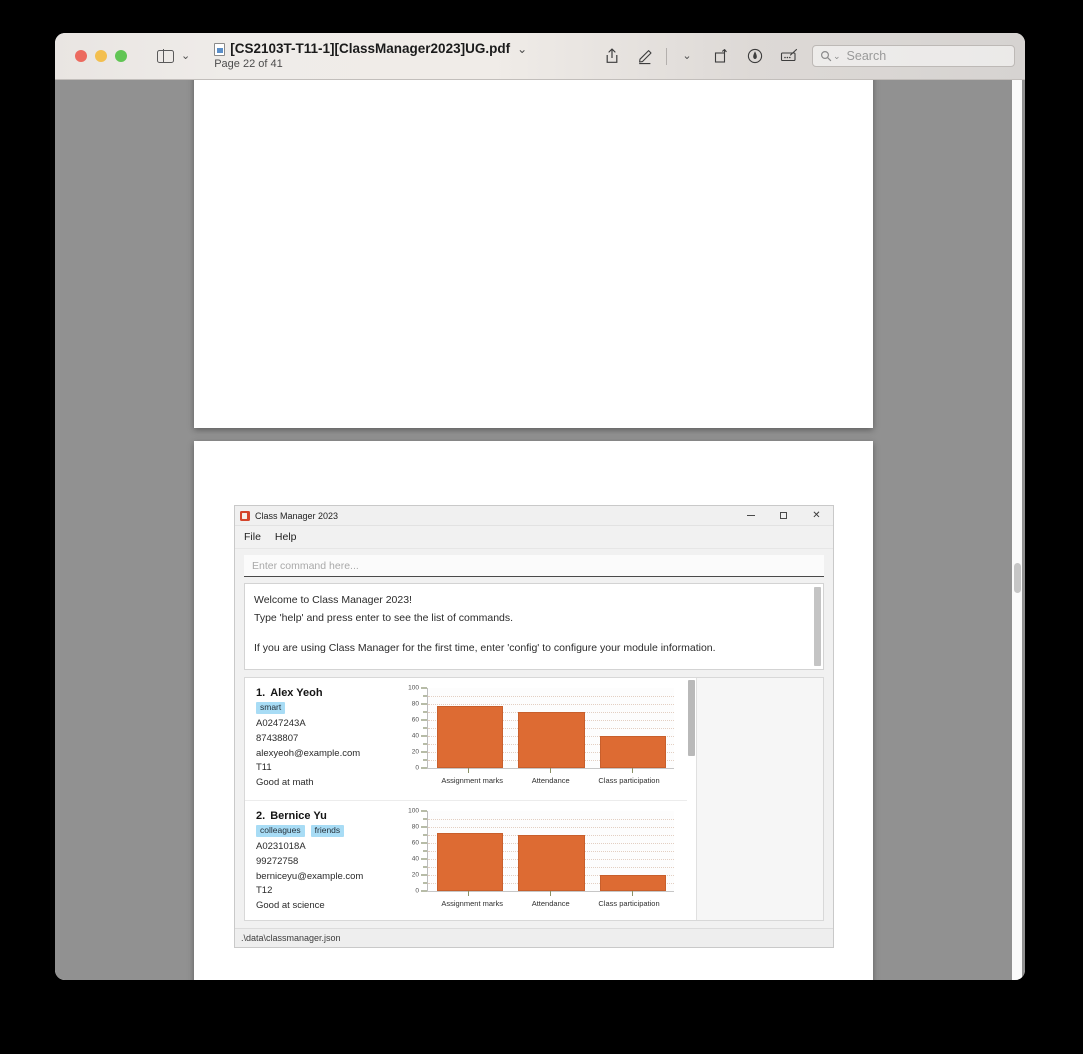 The height and width of the screenshot is (1054, 1083). What do you see at coordinates (534, 537) in the screenshot?
I see `app-menu-bar: File Help` at bounding box center [534, 537].